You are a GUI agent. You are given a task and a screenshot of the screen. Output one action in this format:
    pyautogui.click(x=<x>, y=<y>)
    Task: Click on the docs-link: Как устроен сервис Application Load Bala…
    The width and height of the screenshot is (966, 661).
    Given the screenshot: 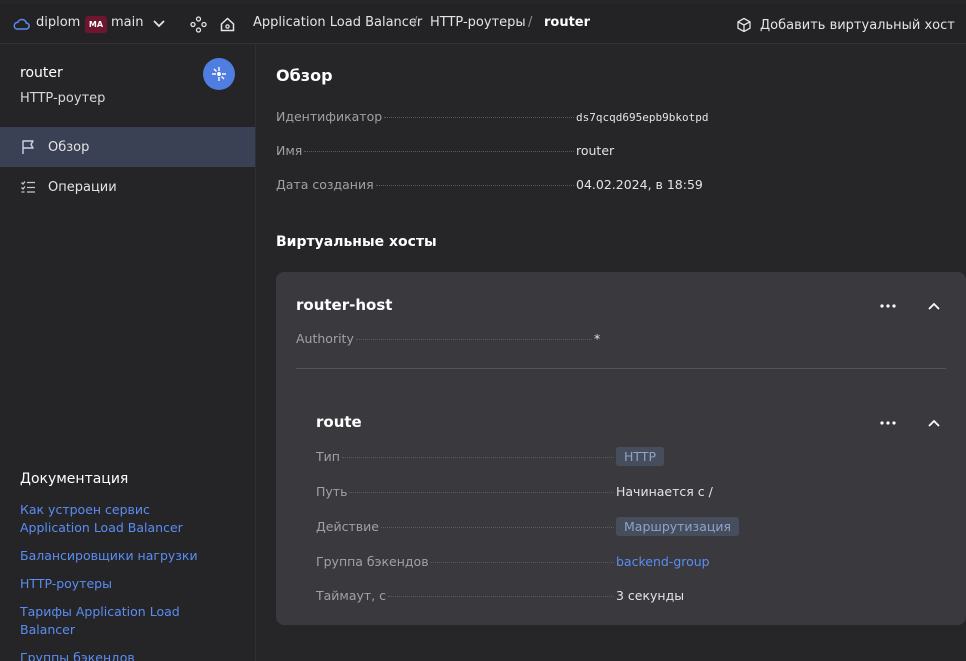 What is the action you would take?
    pyautogui.click(x=120, y=519)
    